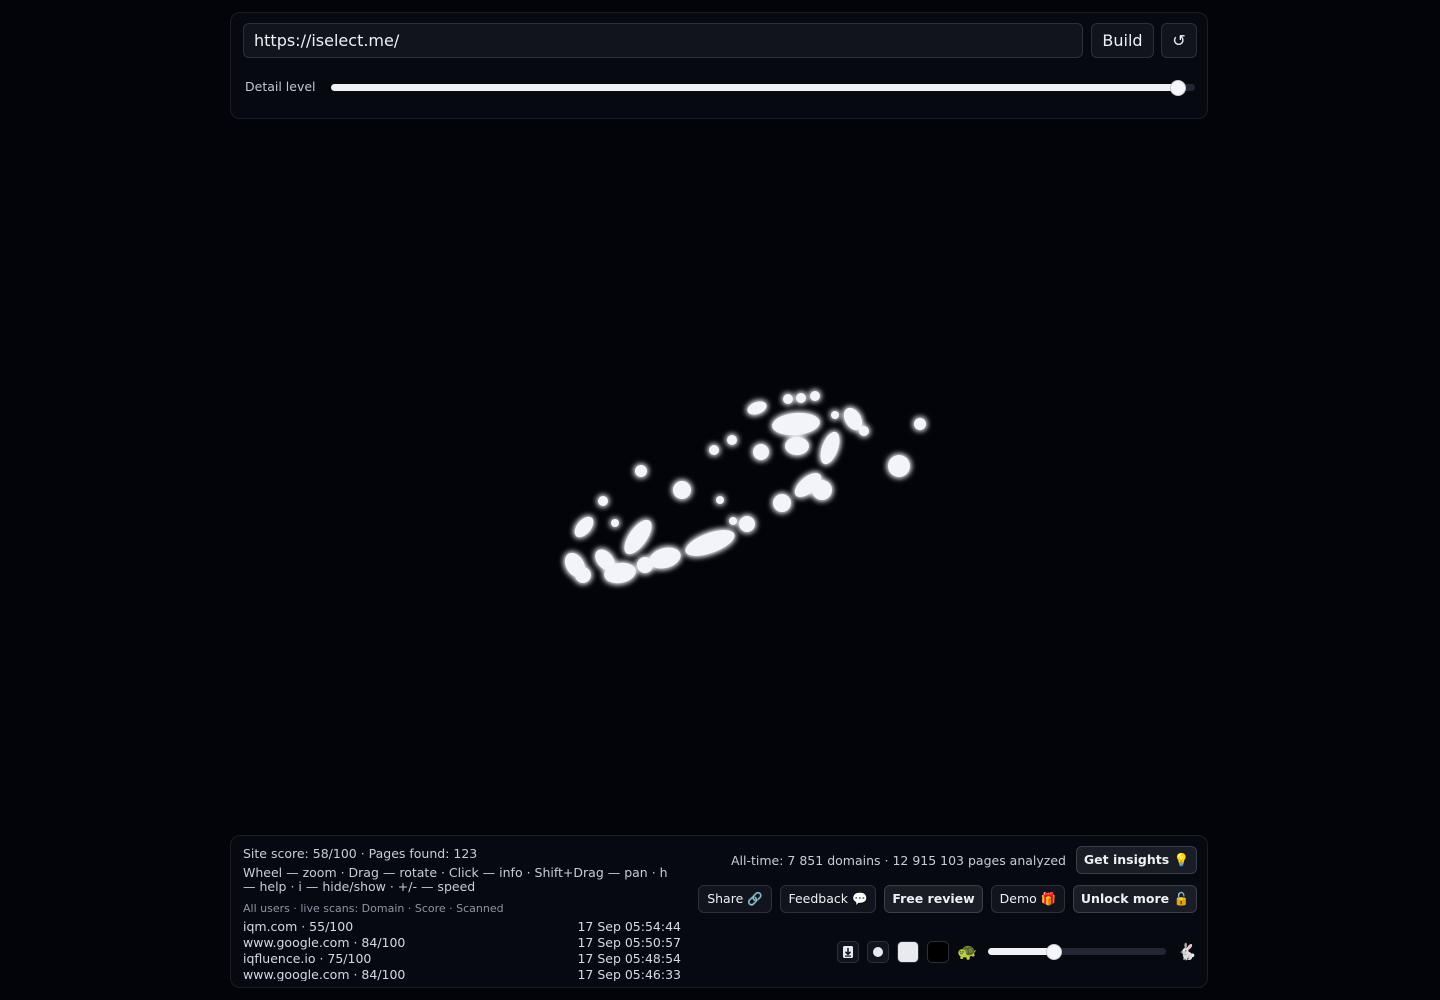  What do you see at coordinates (1179, 40) in the screenshot?
I see `reset-button: ↺` at bounding box center [1179, 40].